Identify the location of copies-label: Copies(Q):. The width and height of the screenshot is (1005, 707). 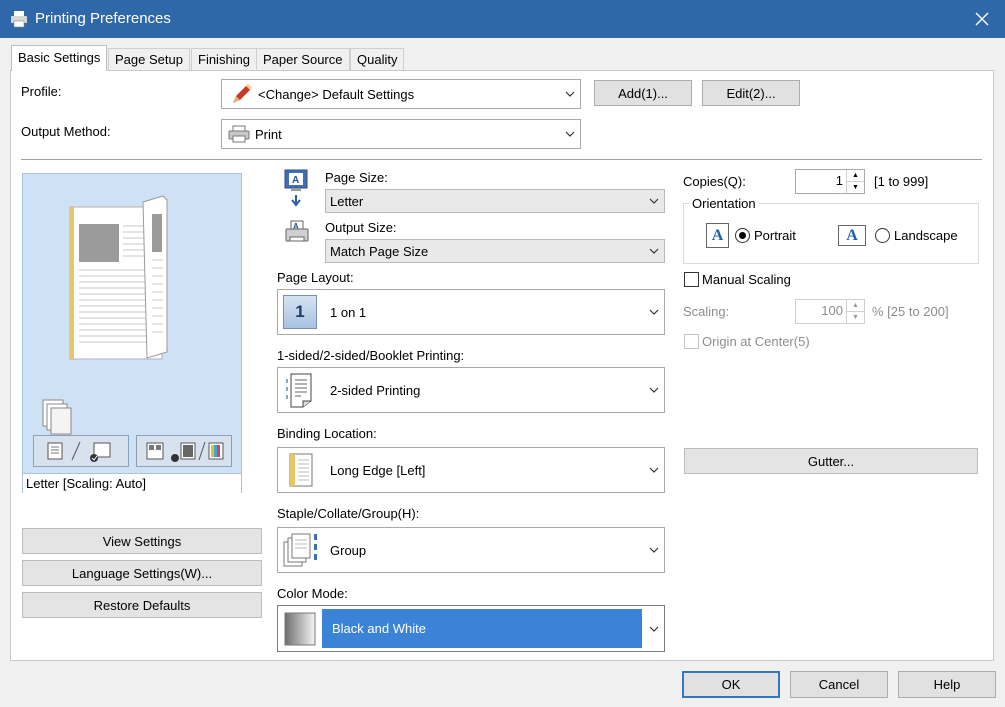
(714, 181).